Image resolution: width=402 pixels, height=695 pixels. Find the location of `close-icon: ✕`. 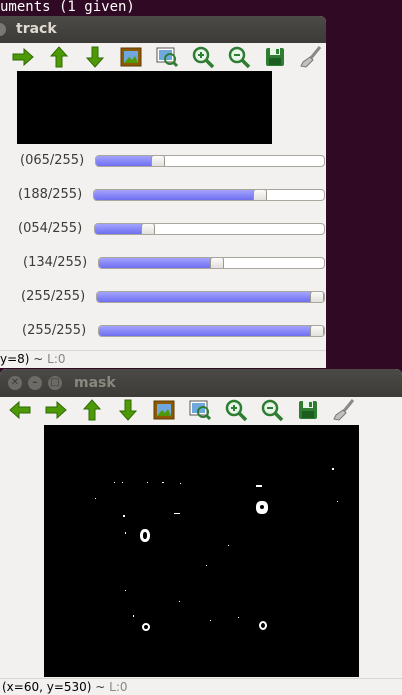

close-icon: ✕ is located at coordinates (15, 383).